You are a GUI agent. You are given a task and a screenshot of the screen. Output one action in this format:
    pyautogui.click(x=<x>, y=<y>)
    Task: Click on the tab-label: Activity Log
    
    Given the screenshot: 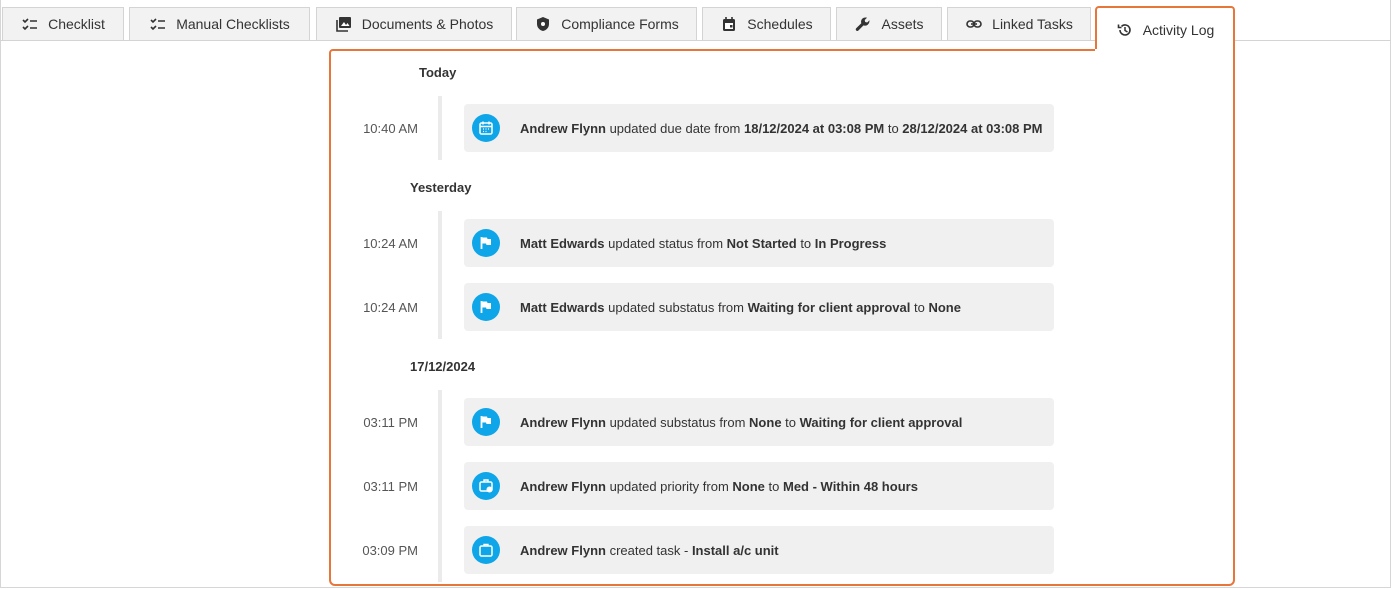 What is the action you would take?
    pyautogui.click(x=1178, y=29)
    